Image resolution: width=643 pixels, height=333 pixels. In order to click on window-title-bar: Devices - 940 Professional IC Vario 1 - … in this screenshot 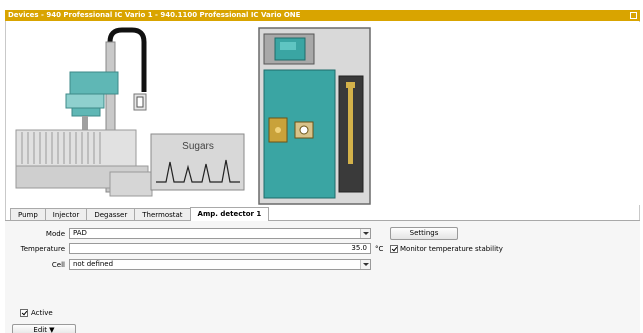, I will do `click(322, 15)`.